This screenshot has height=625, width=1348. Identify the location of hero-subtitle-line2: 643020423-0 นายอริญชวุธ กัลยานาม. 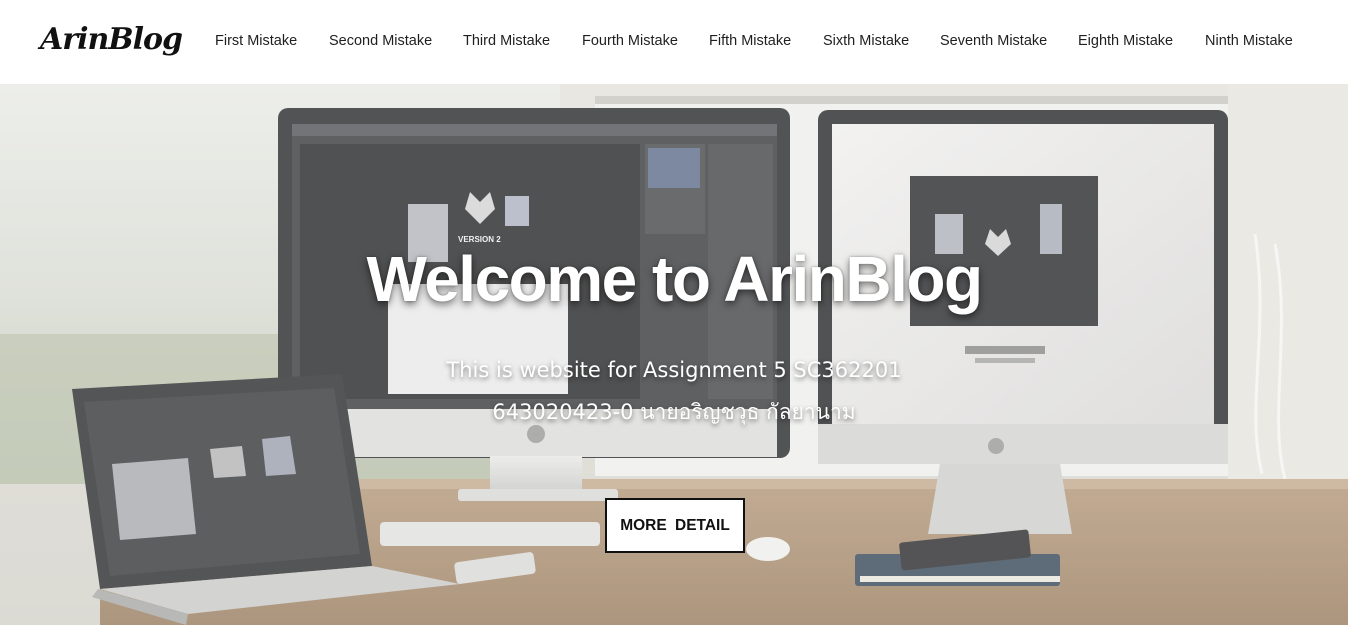
(674, 412).